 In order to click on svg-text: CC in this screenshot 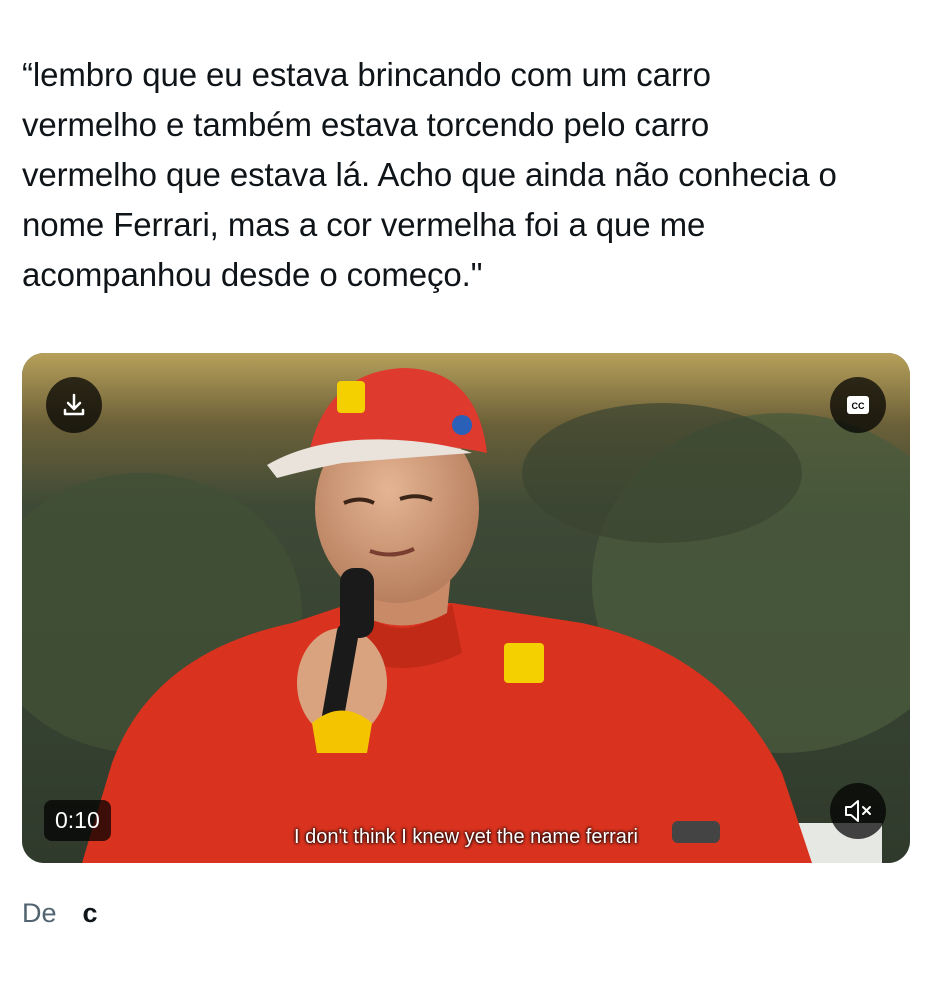, I will do `click(858, 406)`.